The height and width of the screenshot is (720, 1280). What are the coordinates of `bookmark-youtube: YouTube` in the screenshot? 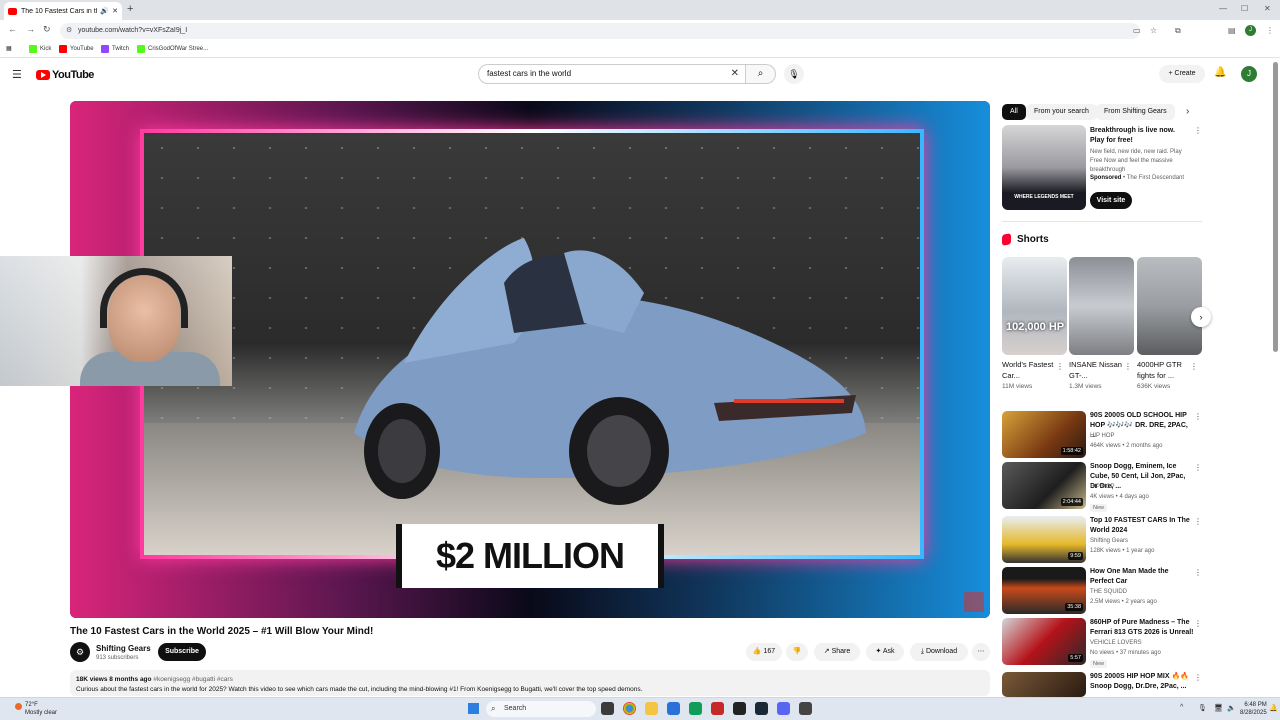 It's located at (76, 49).